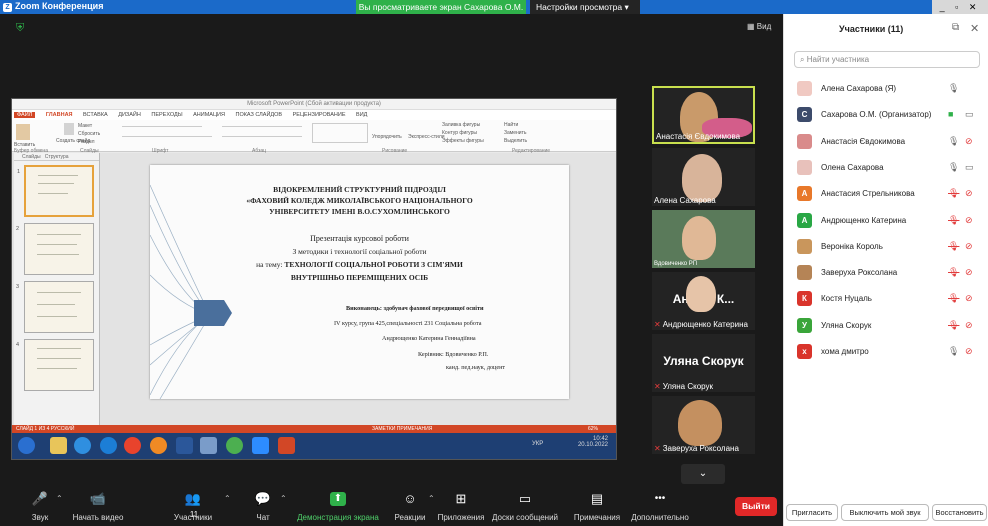  Describe the element at coordinates (208, 445) in the screenshot. I see `files-icon` at that location.